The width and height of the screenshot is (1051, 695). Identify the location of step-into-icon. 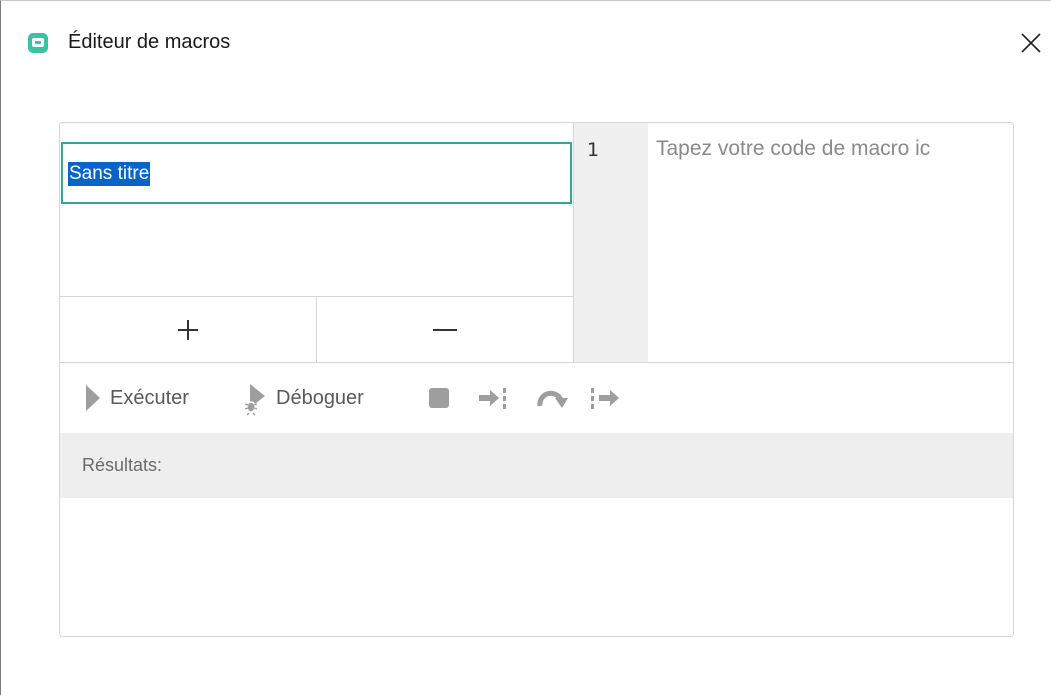
(492, 398).